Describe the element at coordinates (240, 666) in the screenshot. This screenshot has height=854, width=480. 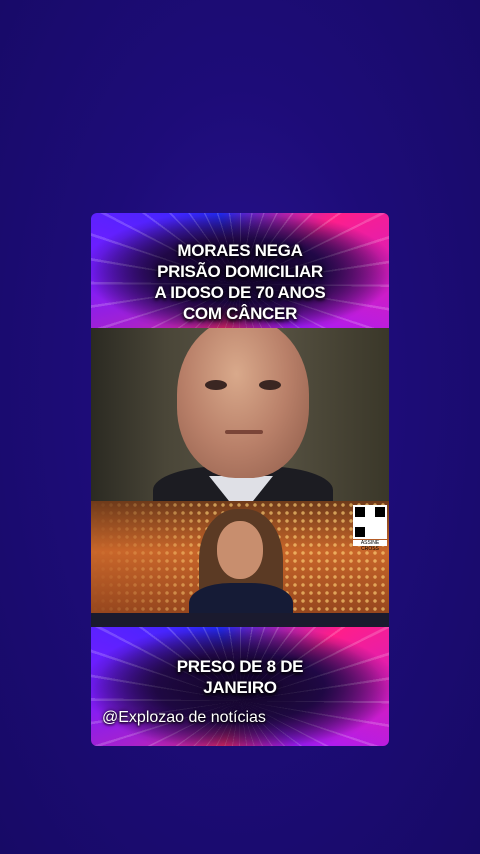
I see `bottom-line-1: PRESO DE 8 DE` at that location.